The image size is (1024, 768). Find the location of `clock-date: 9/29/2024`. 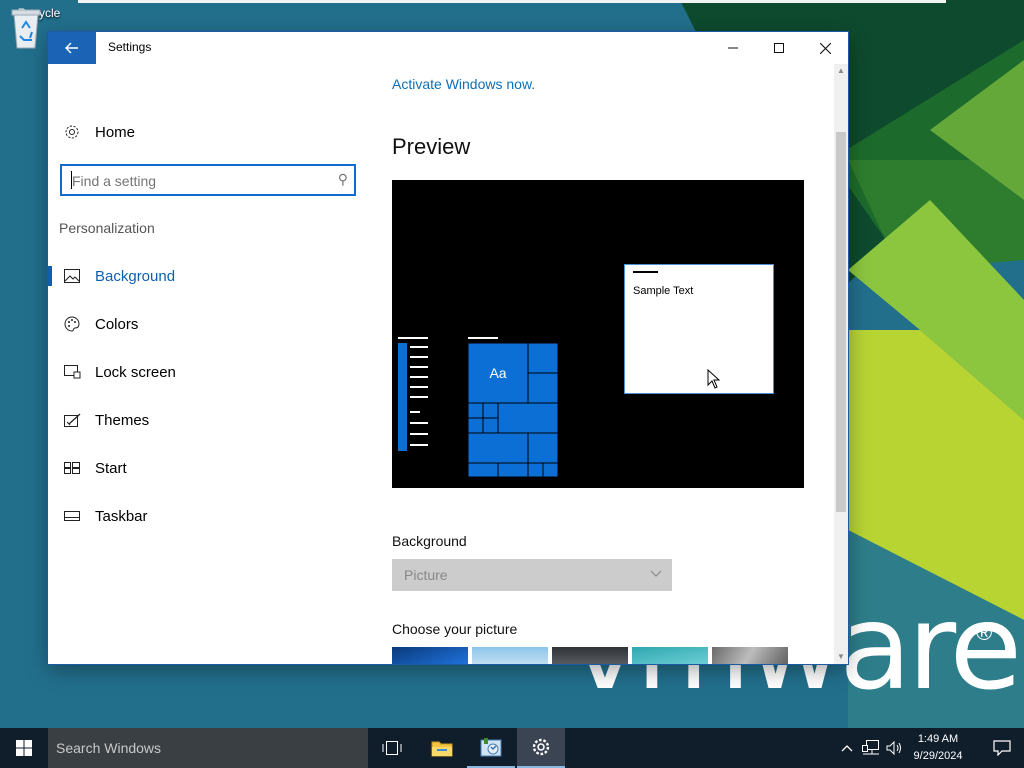

clock-date: 9/29/2024 is located at coordinates (938, 756).